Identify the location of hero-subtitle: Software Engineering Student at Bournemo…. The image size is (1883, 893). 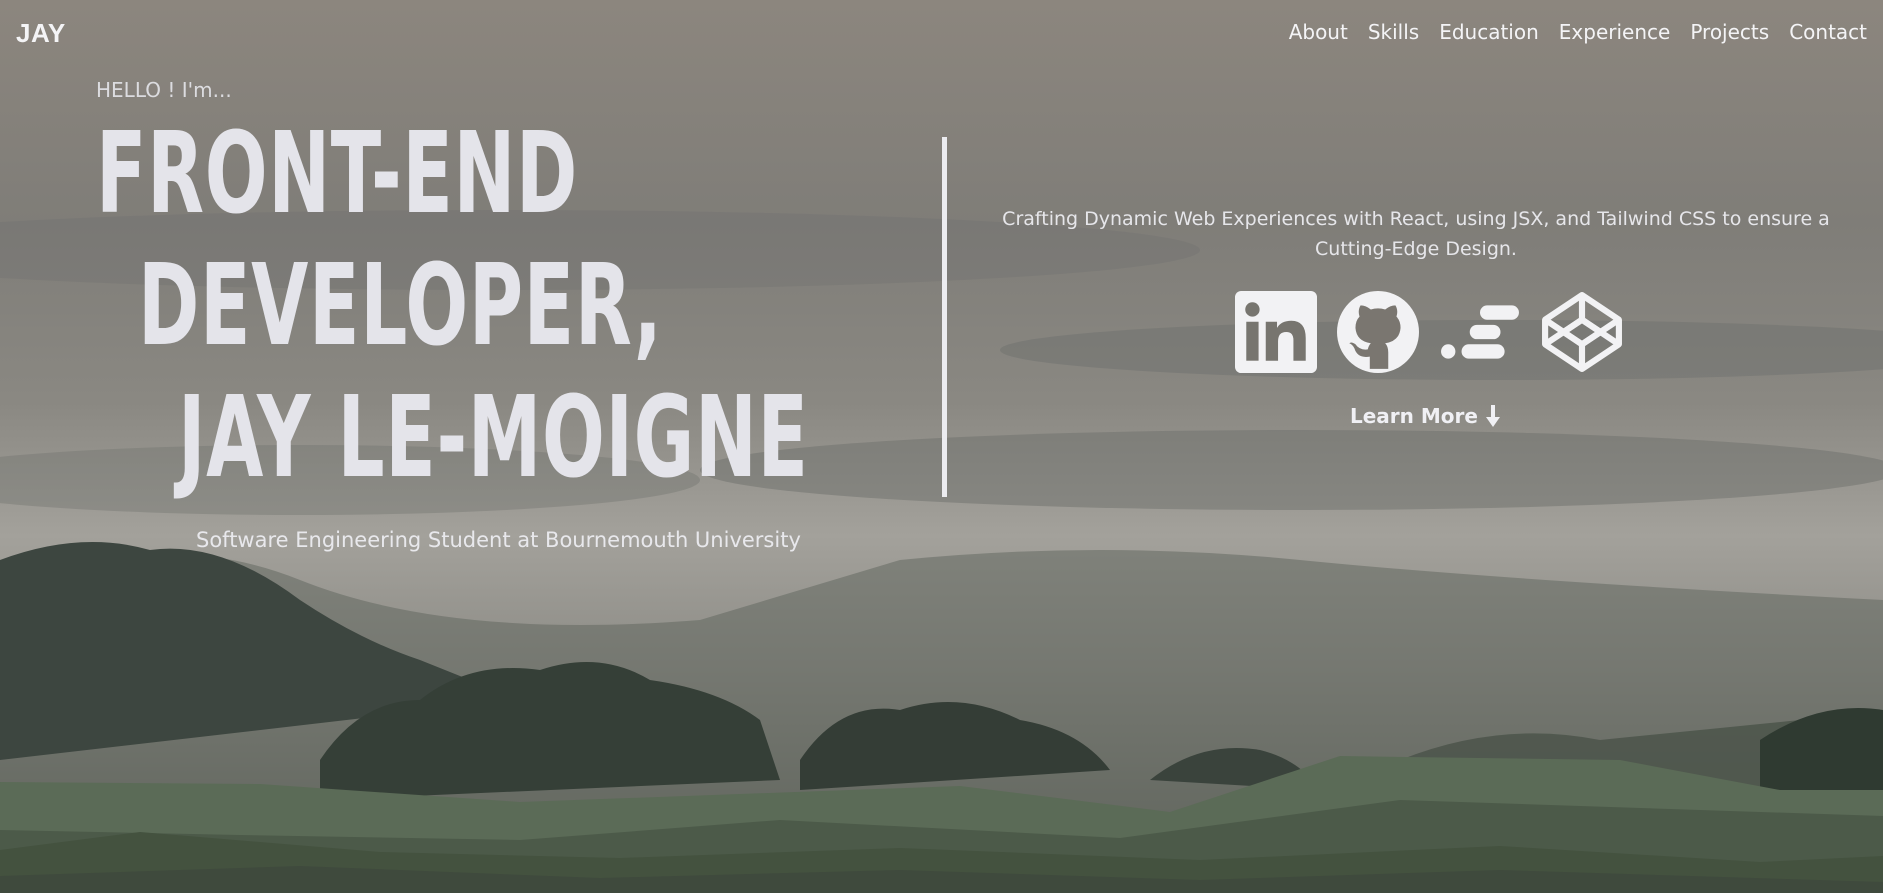
(498, 540).